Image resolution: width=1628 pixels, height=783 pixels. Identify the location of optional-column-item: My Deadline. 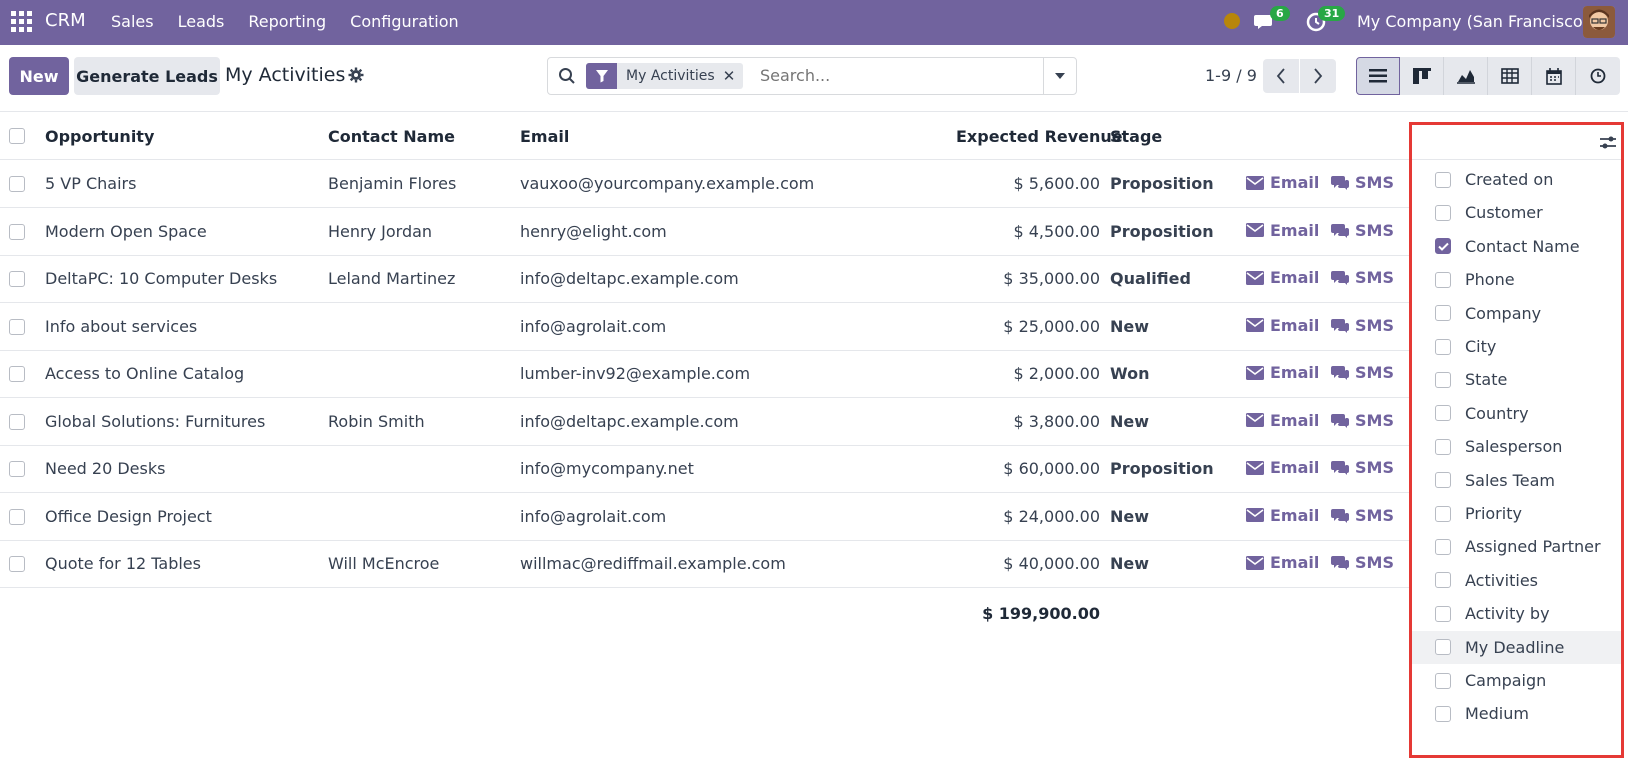
(1516, 647).